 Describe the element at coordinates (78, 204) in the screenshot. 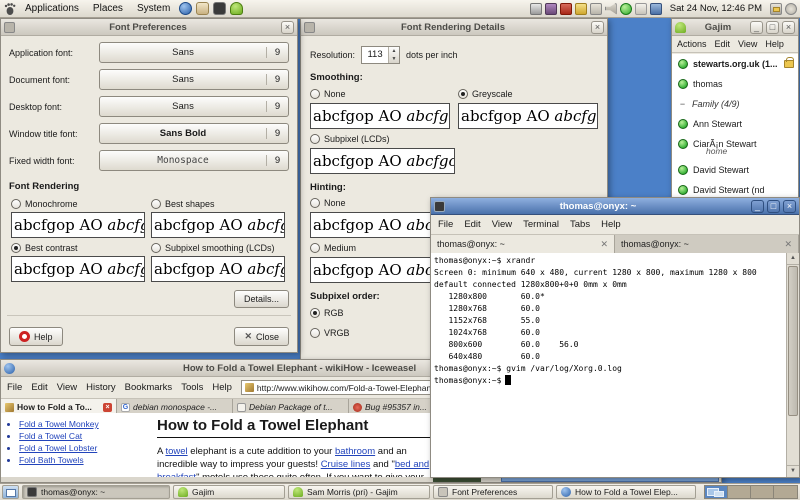

I see `monochrome-option: Monochrome` at that location.